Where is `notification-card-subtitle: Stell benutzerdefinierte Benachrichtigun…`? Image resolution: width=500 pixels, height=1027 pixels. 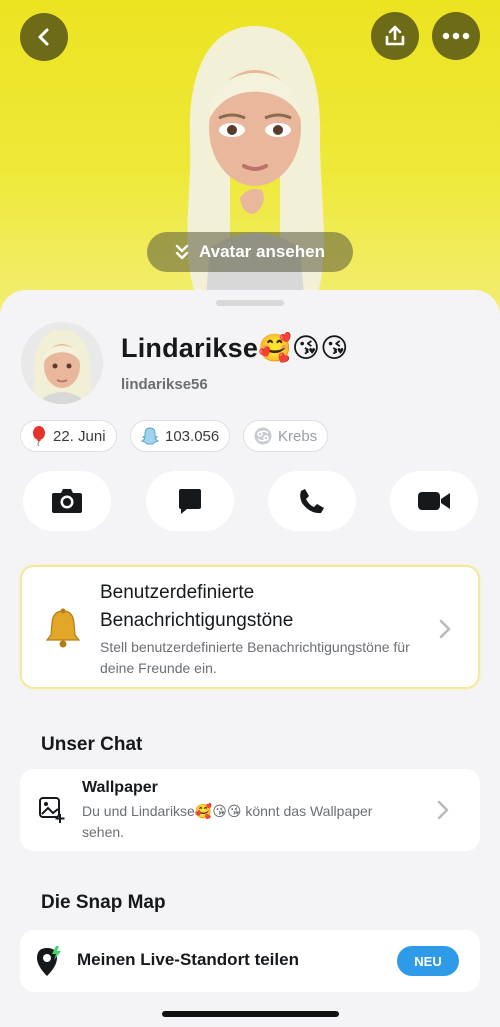 notification-card-subtitle: Stell benutzerdefinierte Benachrichtigun… is located at coordinates (255, 657).